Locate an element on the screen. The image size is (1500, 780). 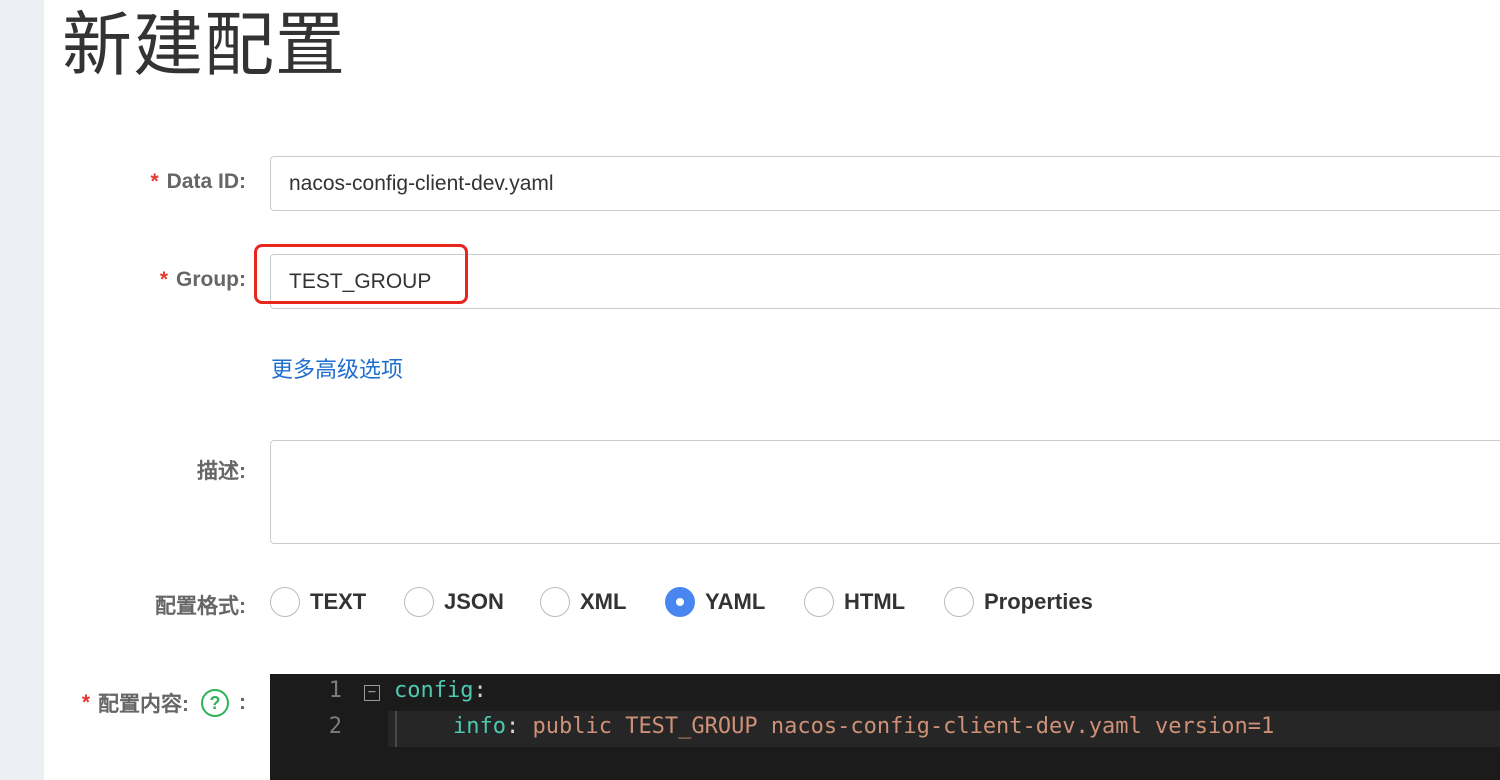
format-option-json: JSON is located at coordinates (454, 602).